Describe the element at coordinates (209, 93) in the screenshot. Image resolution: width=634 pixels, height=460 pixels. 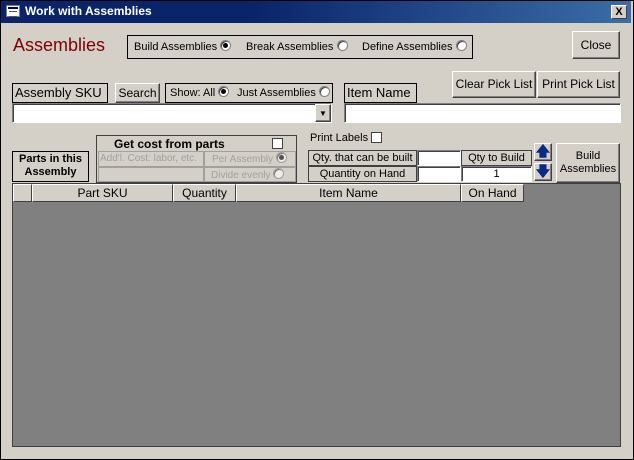
I see `show-all-label: All` at that location.